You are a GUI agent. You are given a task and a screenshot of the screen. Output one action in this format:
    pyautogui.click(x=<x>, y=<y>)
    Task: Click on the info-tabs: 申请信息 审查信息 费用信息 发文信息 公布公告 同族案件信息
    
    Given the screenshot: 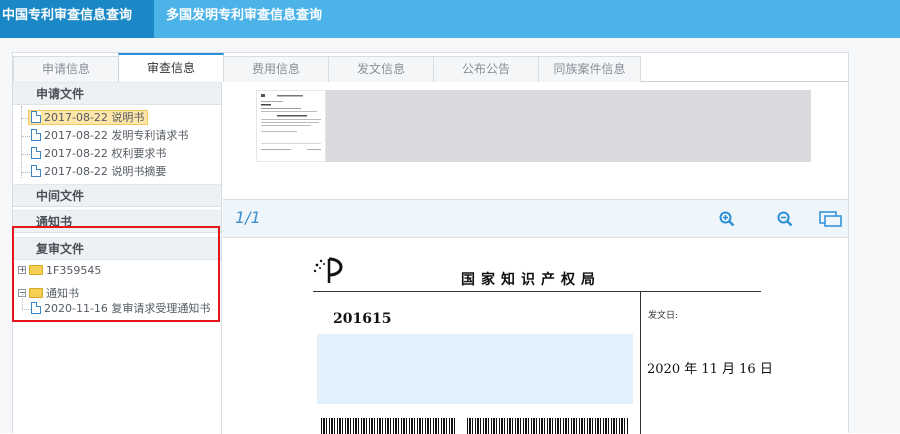 What is the action you would take?
    pyautogui.click(x=430, y=68)
    